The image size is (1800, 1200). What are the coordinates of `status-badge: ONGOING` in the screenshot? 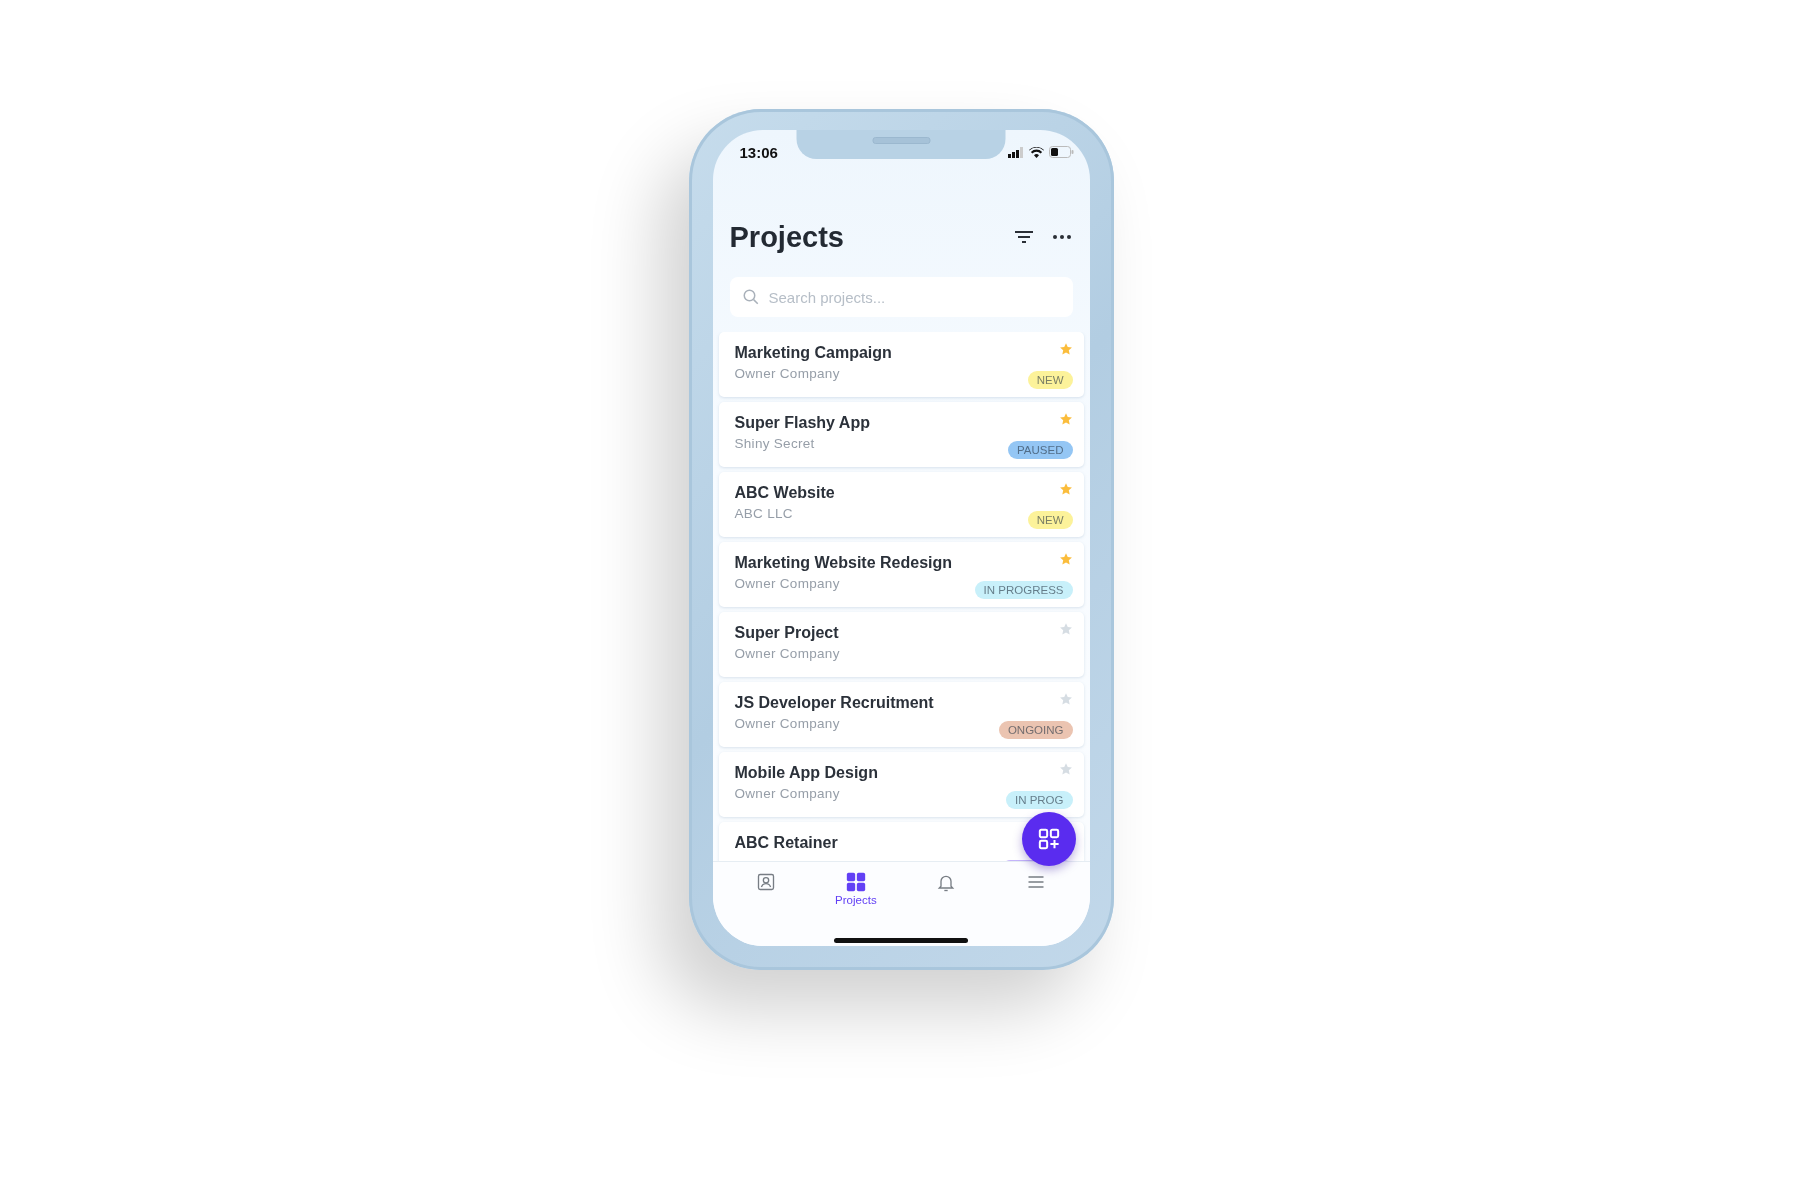 It's located at (1035, 730).